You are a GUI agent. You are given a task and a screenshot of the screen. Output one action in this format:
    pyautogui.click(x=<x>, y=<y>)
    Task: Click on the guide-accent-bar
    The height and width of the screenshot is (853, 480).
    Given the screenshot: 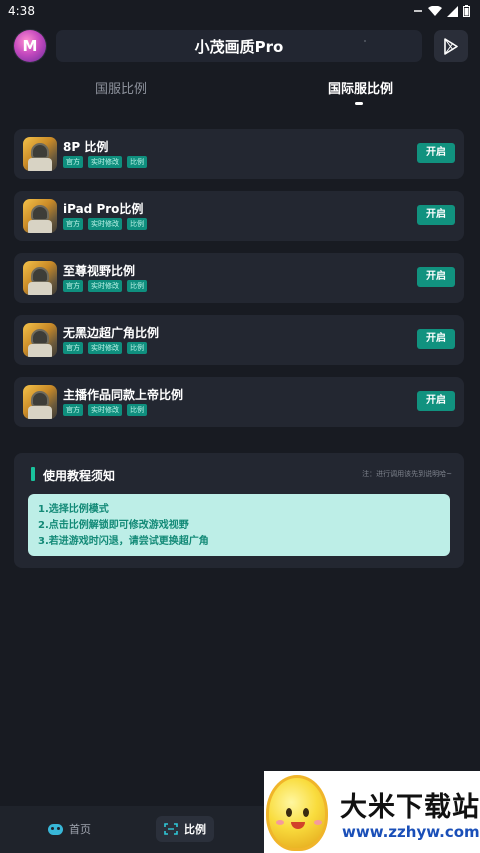 What is the action you would take?
    pyautogui.click(x=33, y=474)
    